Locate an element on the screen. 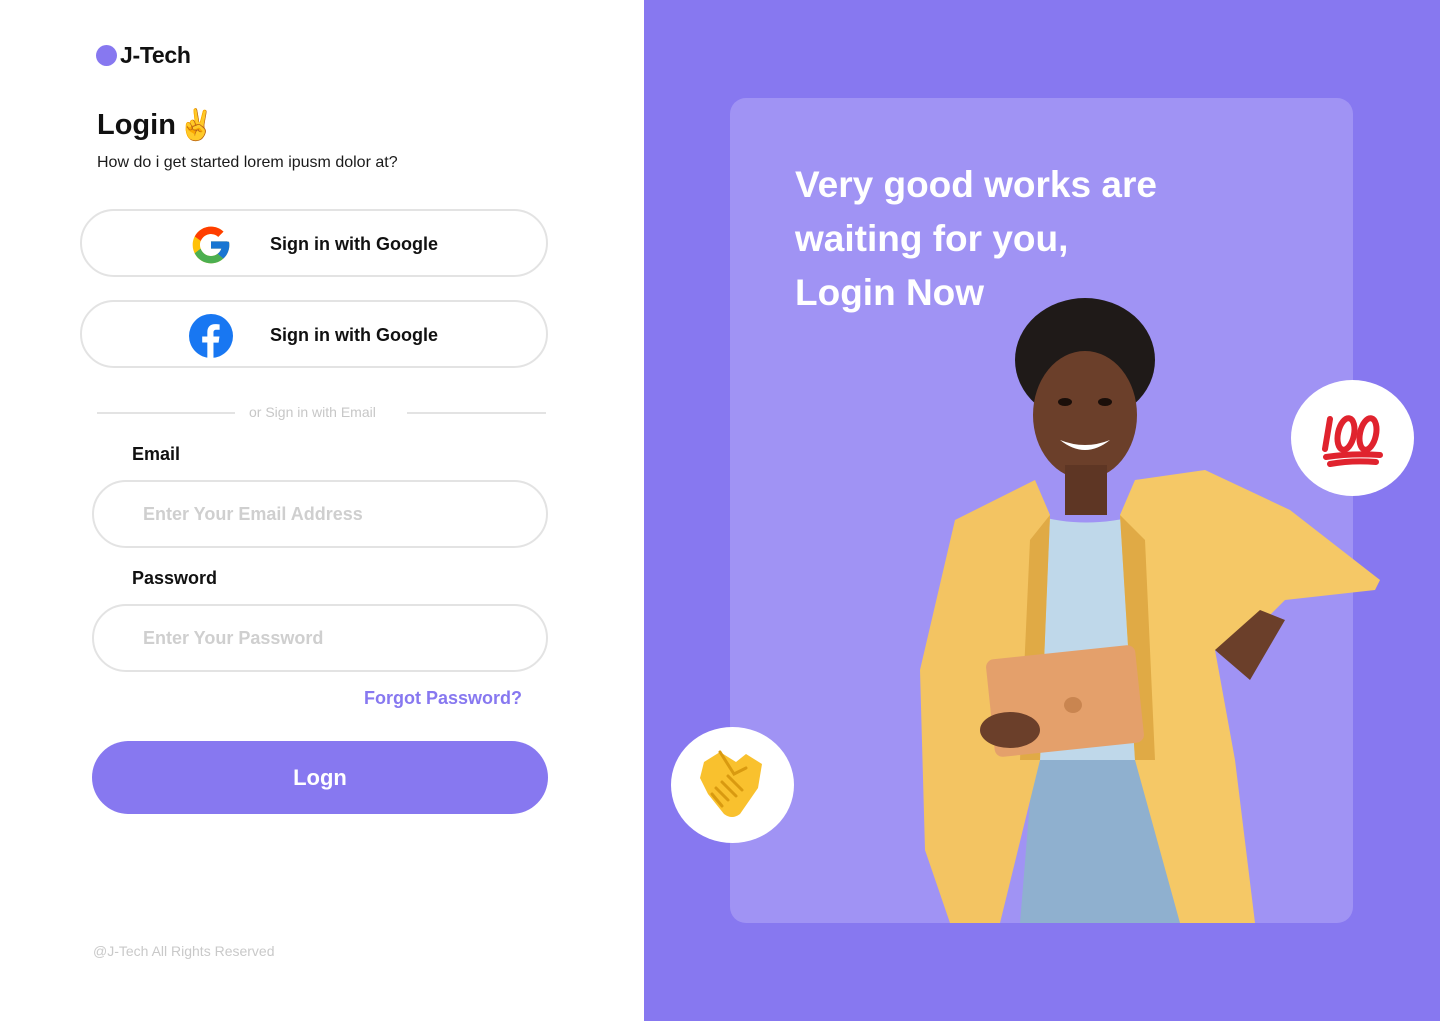 Image resolution: width=1440 pixels, height=1021 pixels. sign-in-facebook-button: Sign in with Google is located at coordinates (314, 334).